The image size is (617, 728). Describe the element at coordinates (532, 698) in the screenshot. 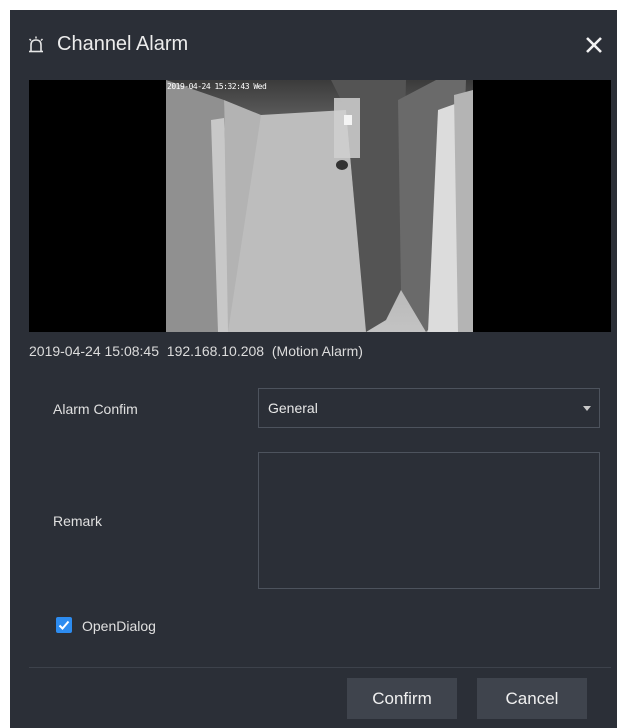

I see `cancel-button: Cancel` at that location.